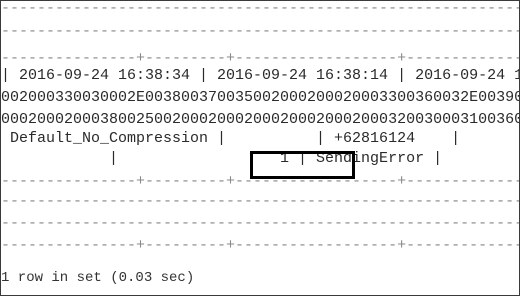 This screenshot has width=520, height=296. I want to click on sending-error-highlight-box, so click(302, 165).